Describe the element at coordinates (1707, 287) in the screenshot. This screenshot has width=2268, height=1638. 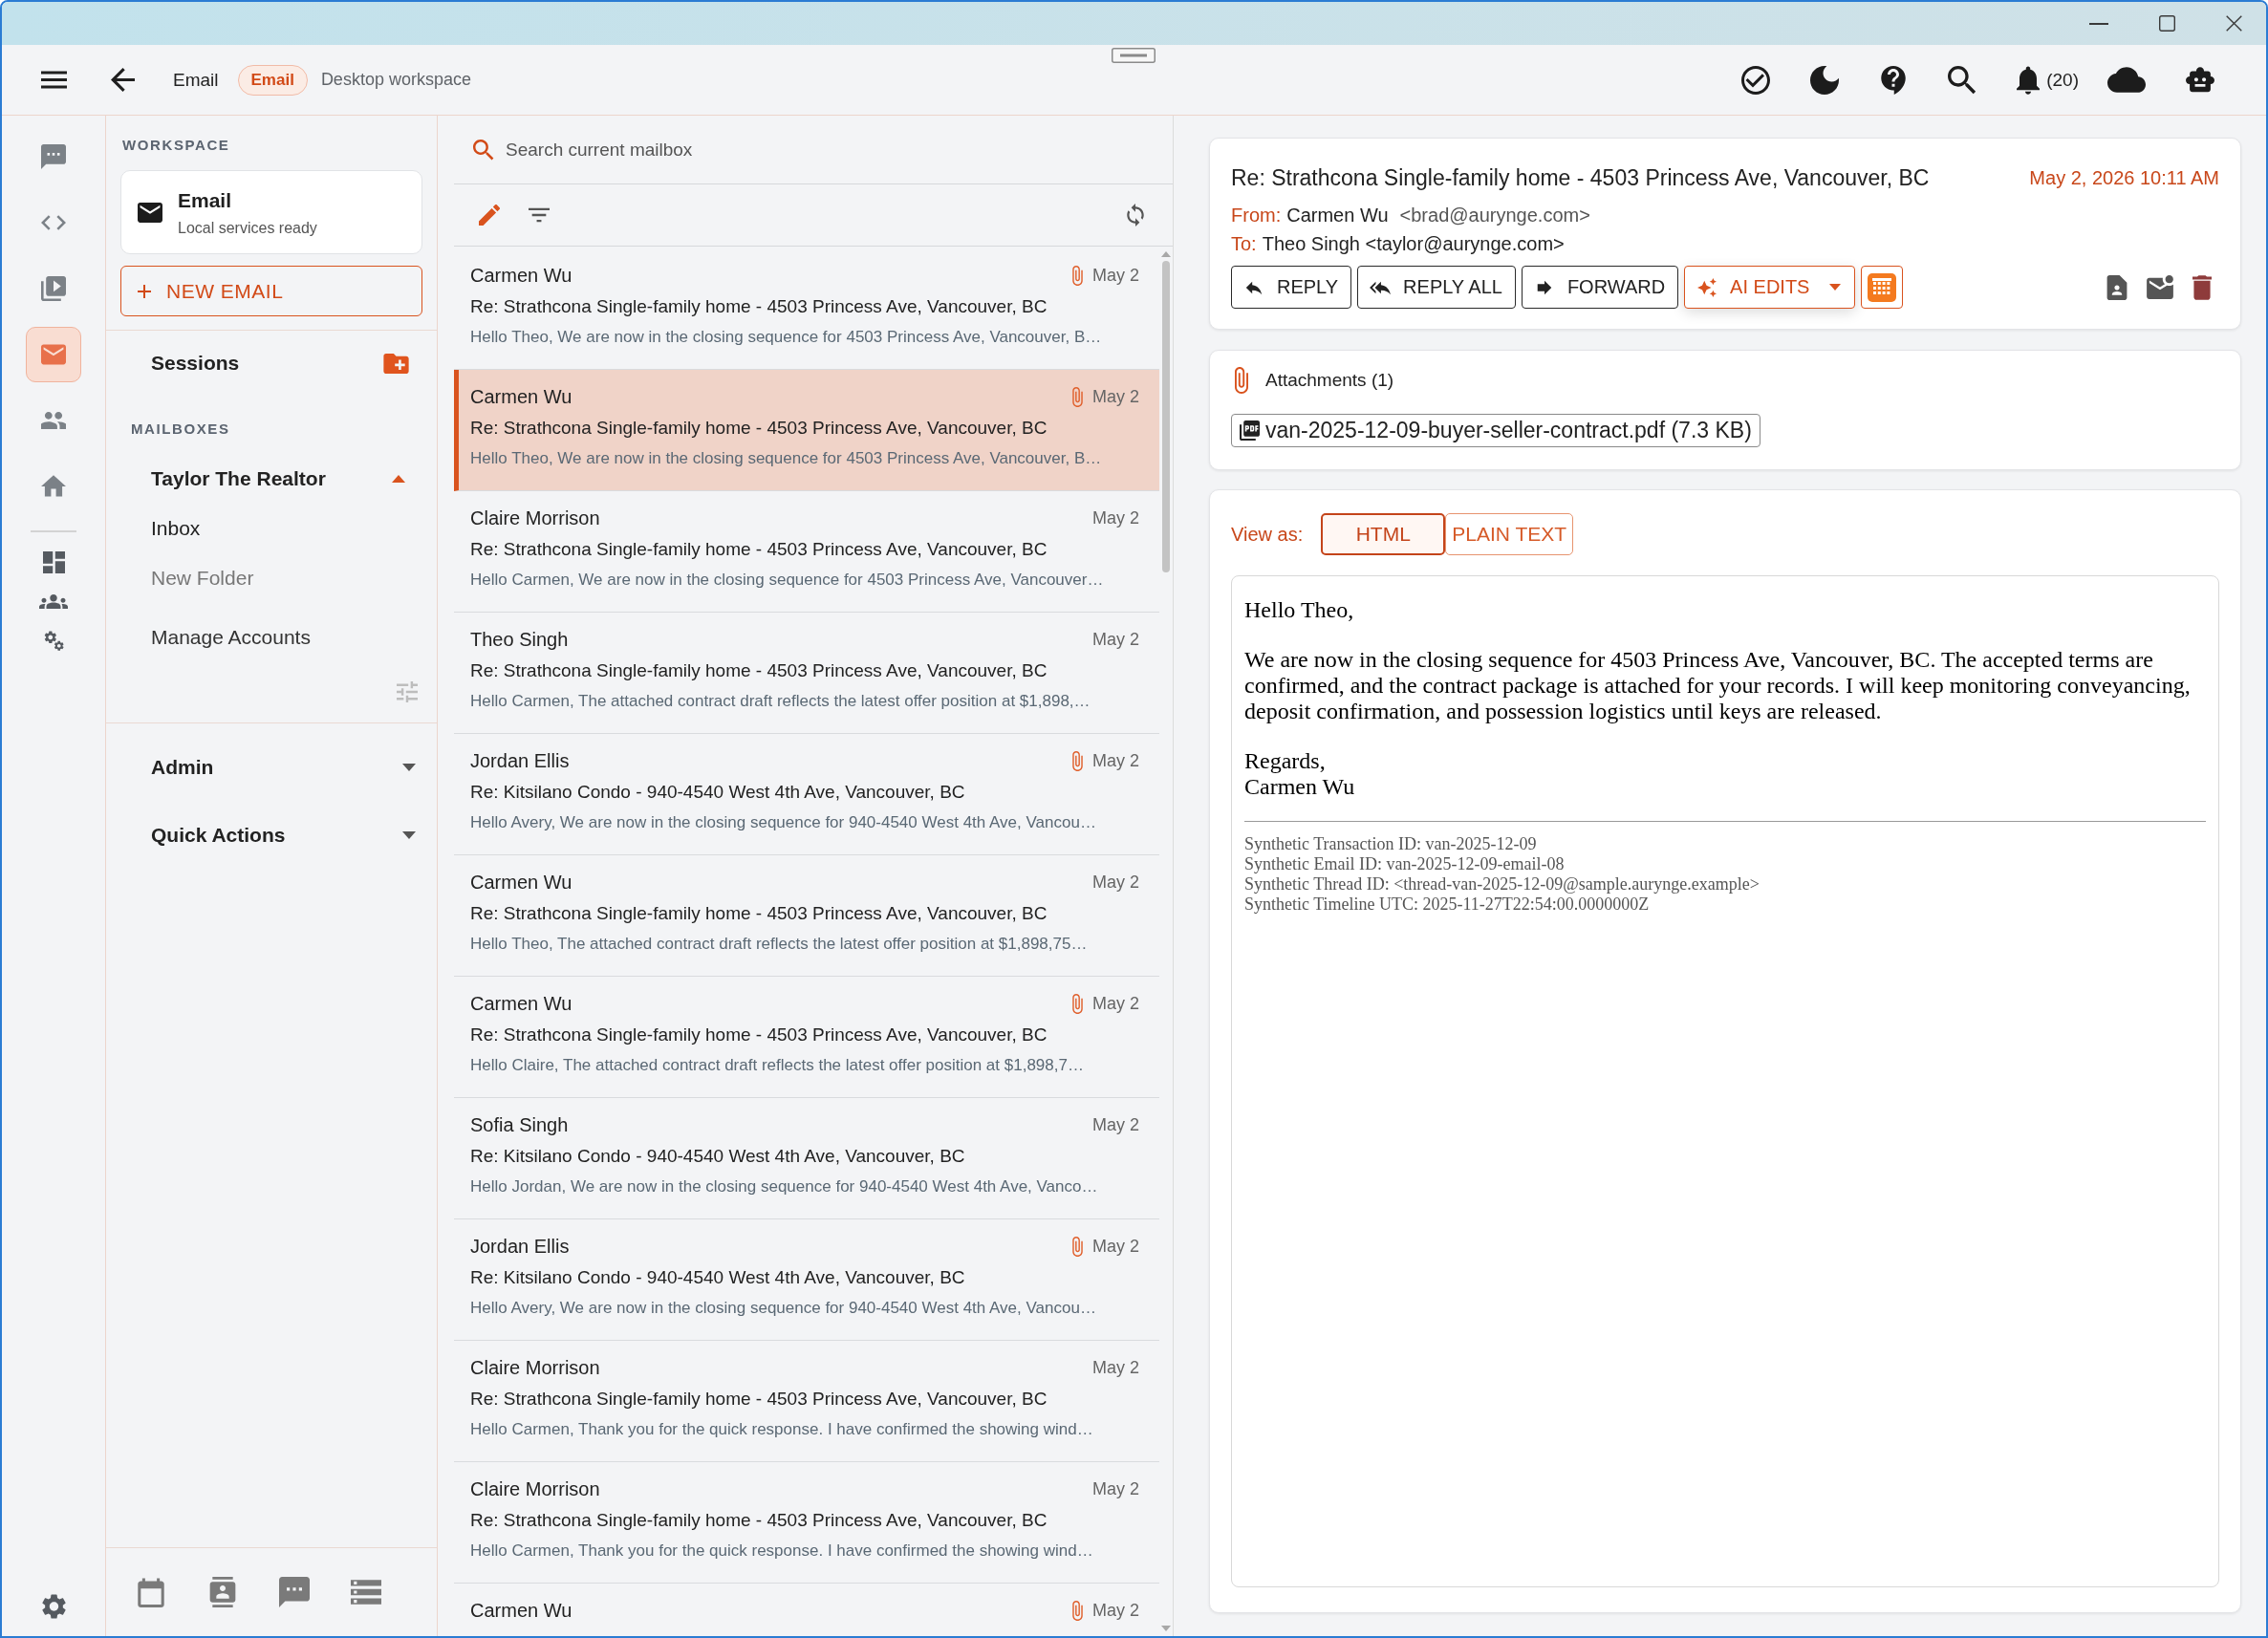
I see `sparkle-icon` at that location.